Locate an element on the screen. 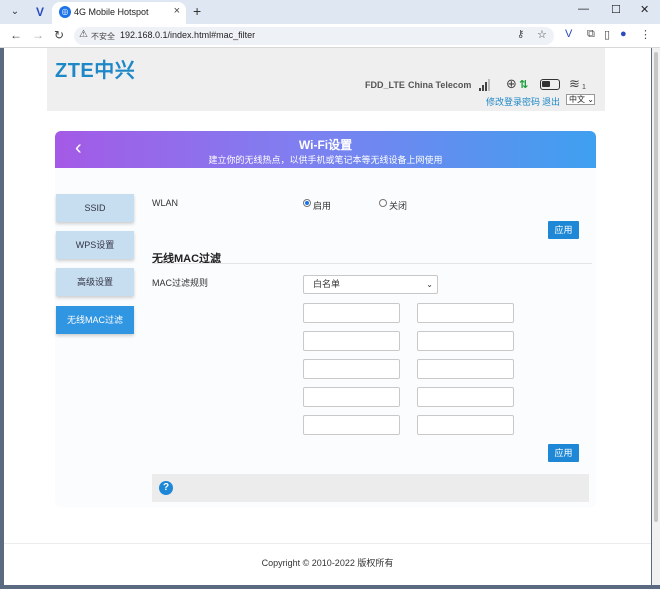  menu-kebab-icon: ⋮ is located at coordinates (645, 34).